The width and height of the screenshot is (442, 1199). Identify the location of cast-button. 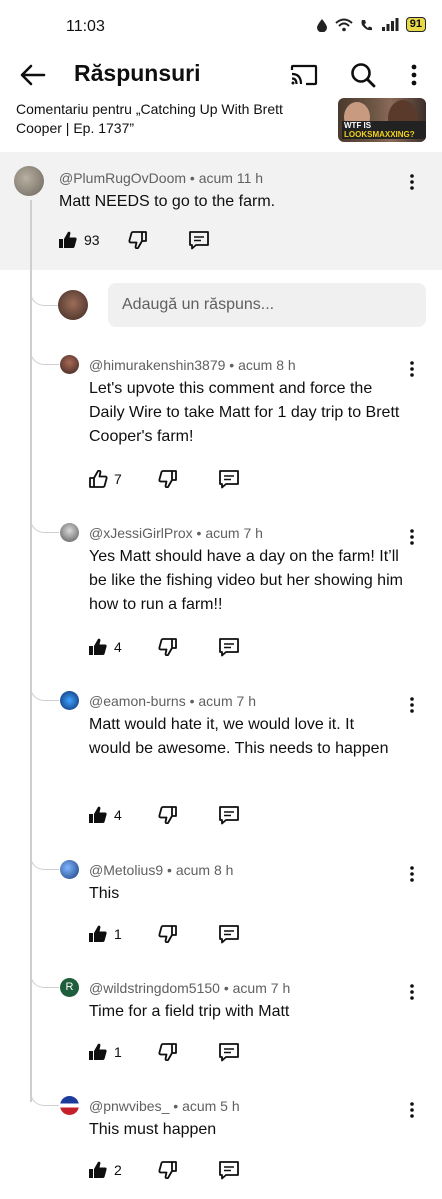
(304, 75).